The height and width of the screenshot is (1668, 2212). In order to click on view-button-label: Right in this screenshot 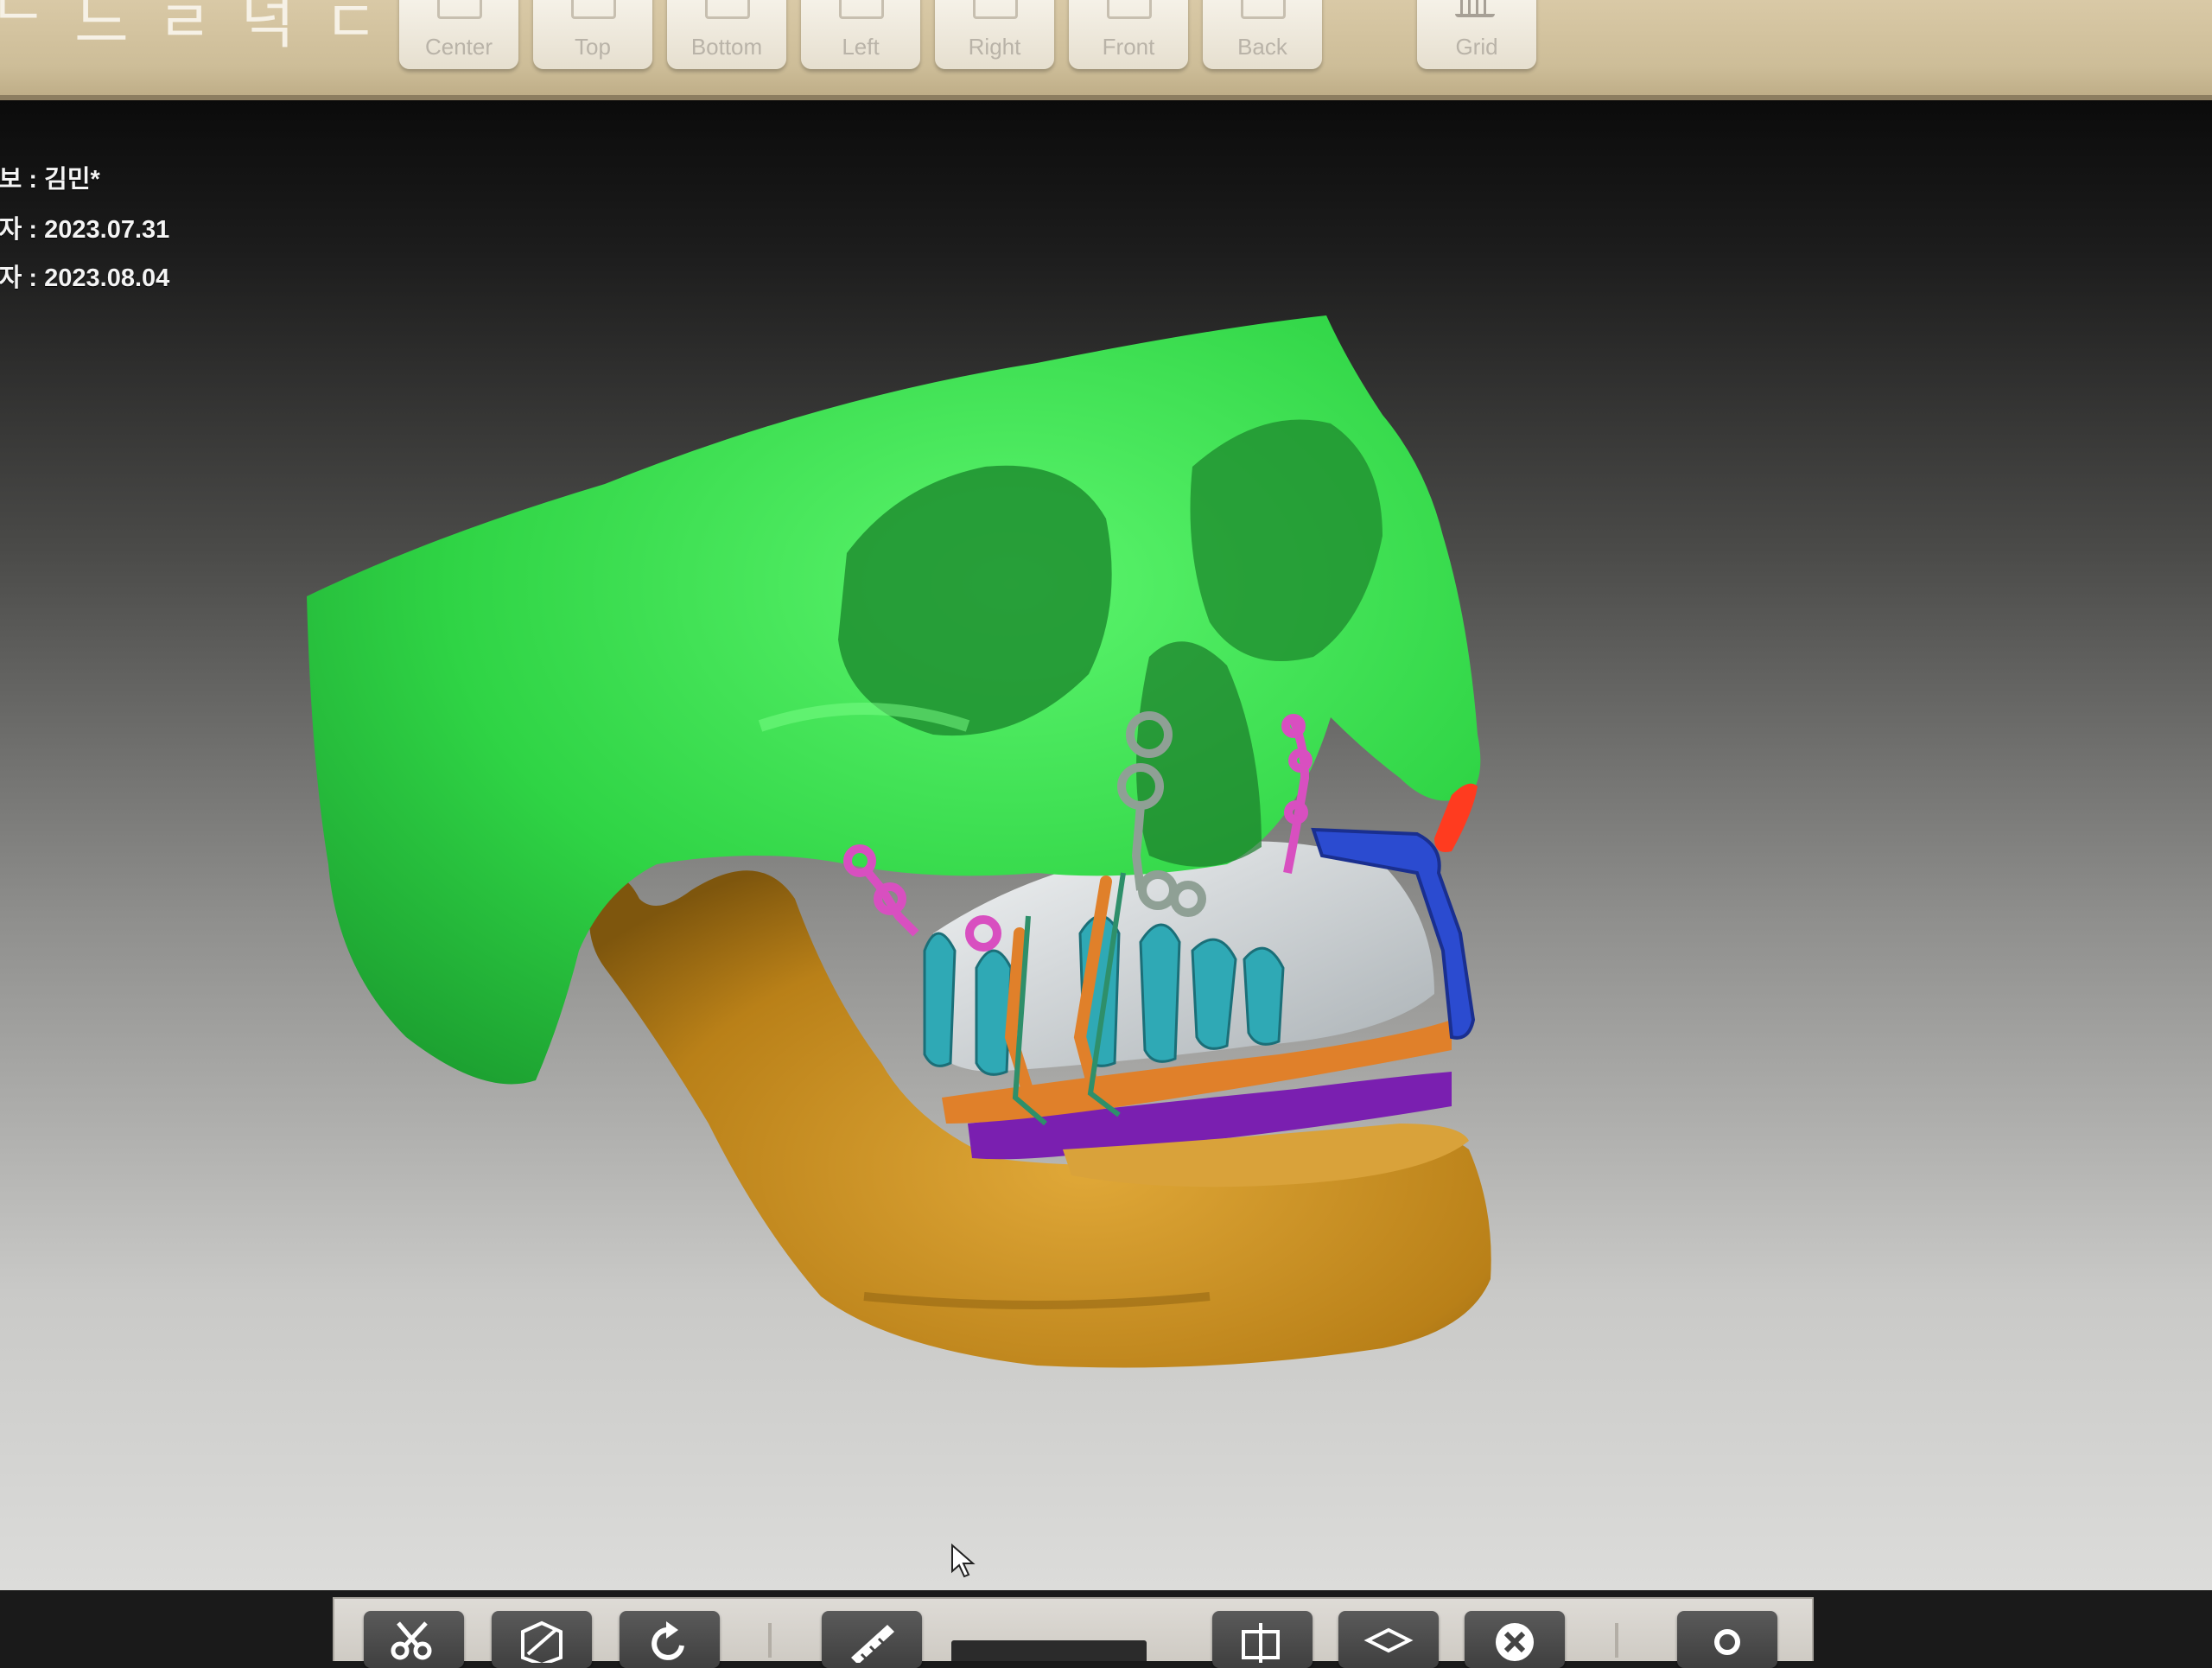, I will do `click(994, 47)`.